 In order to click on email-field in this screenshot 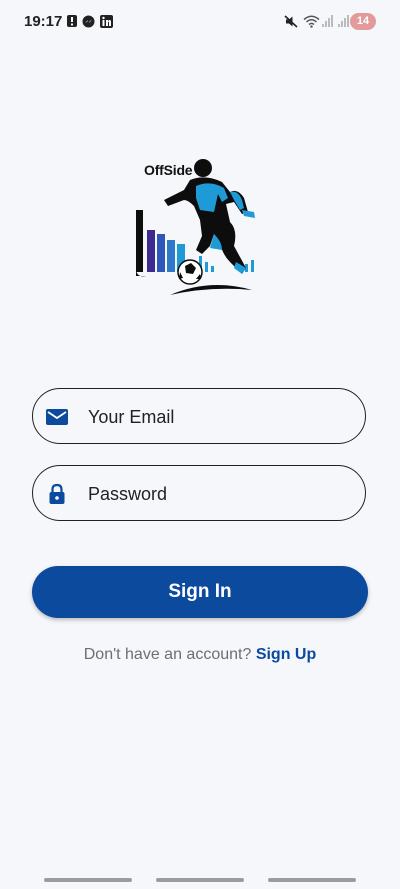, I will do `click(199, 416)`.